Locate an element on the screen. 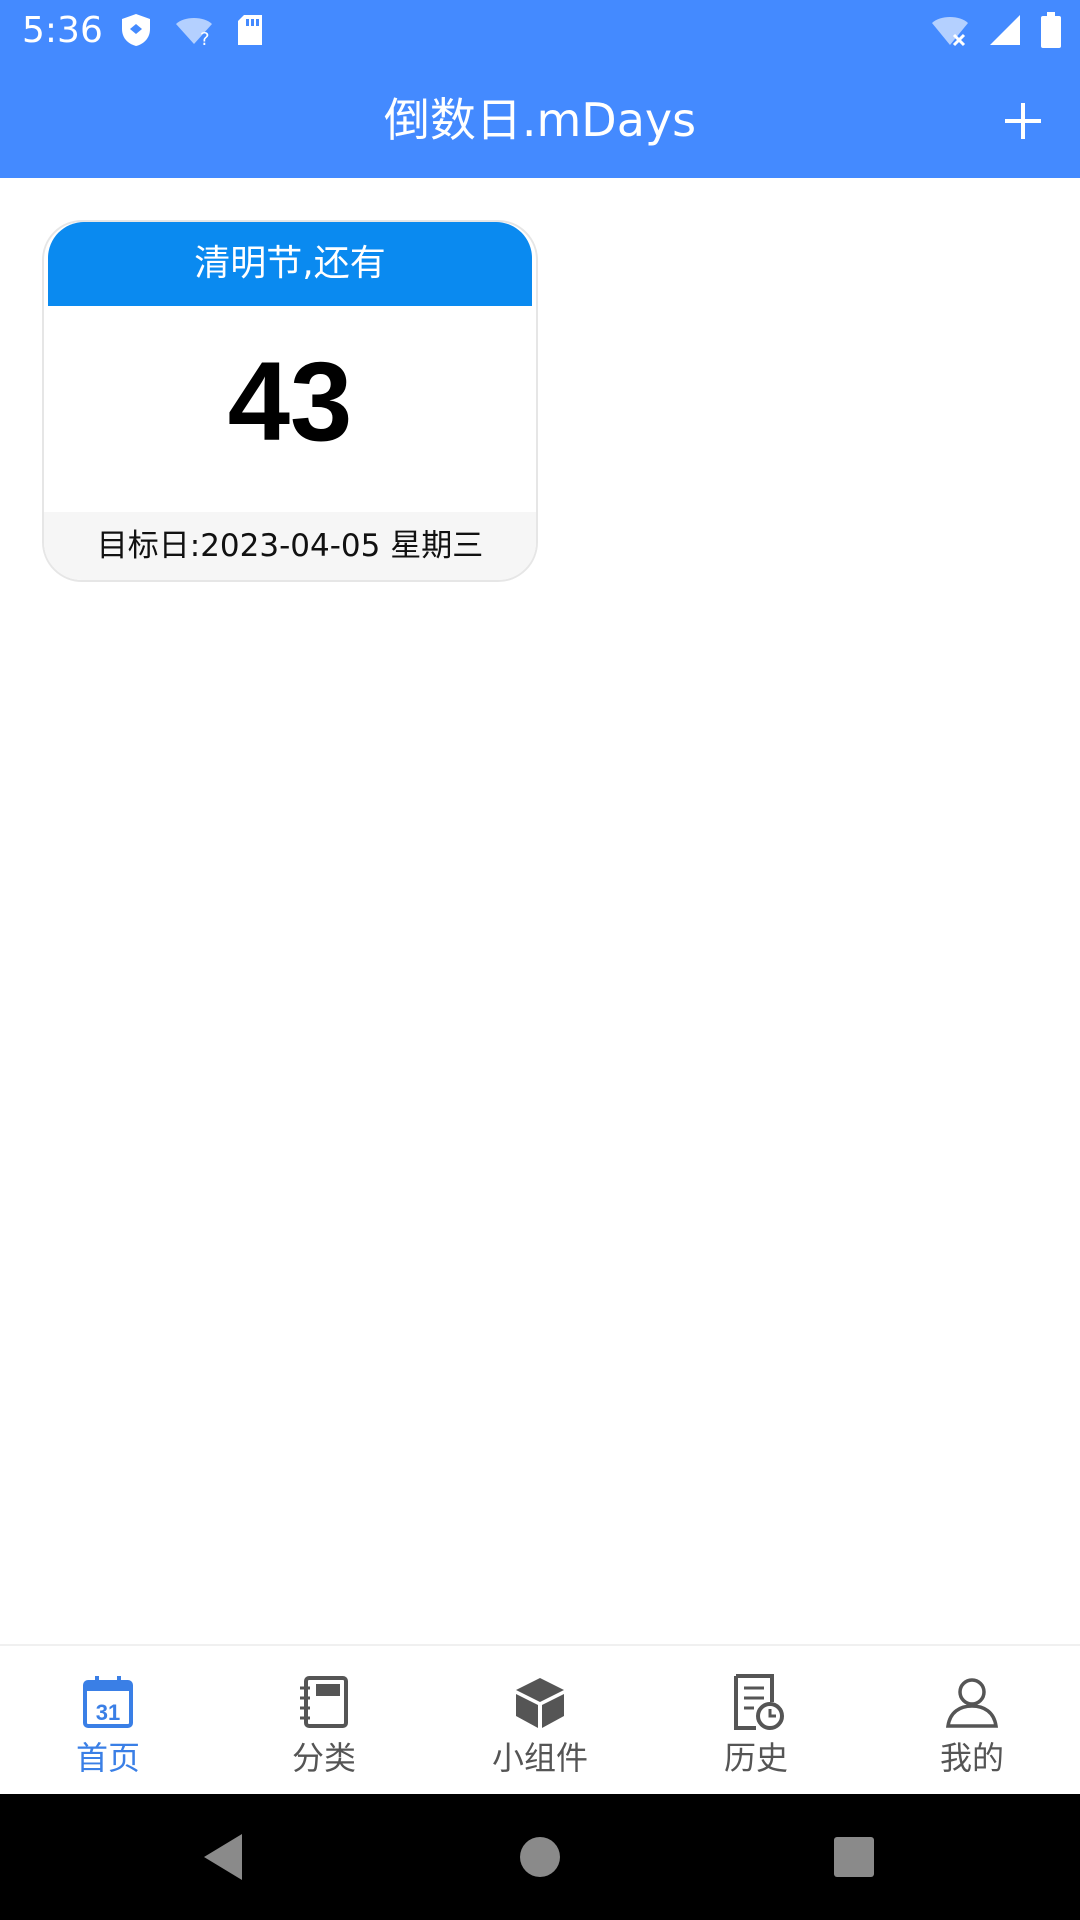  status-time: 5:36 is located at coordinates (62, 30).